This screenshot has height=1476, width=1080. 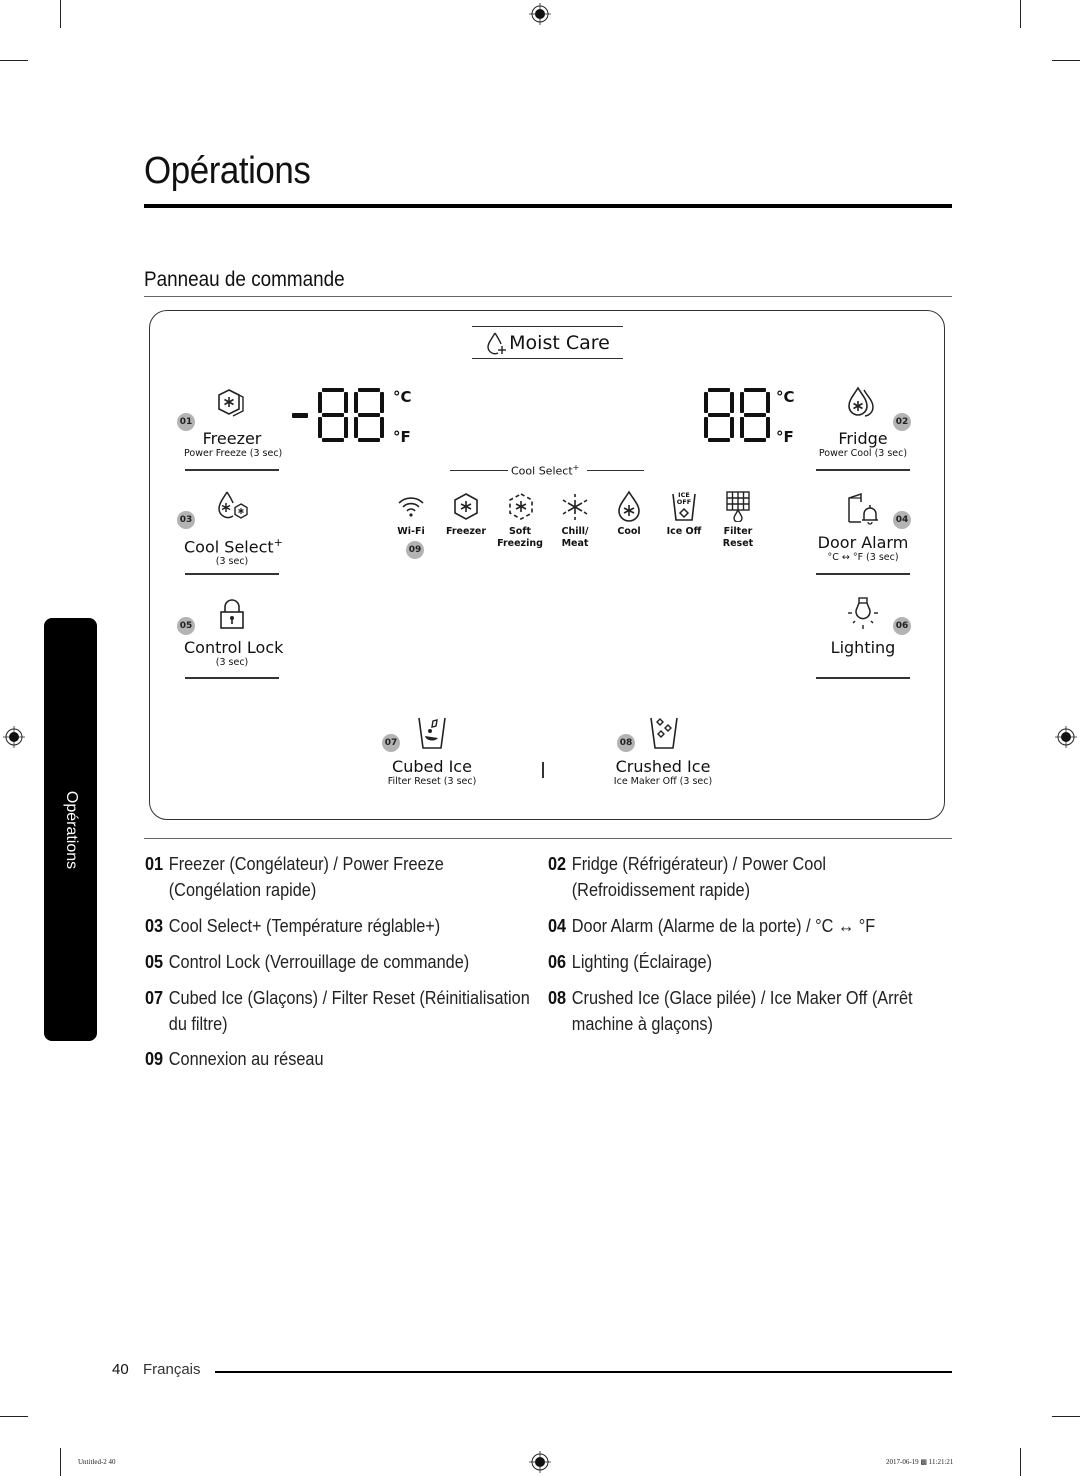 I want to click on fridge-drops-icon, so click(x=861, y=401).